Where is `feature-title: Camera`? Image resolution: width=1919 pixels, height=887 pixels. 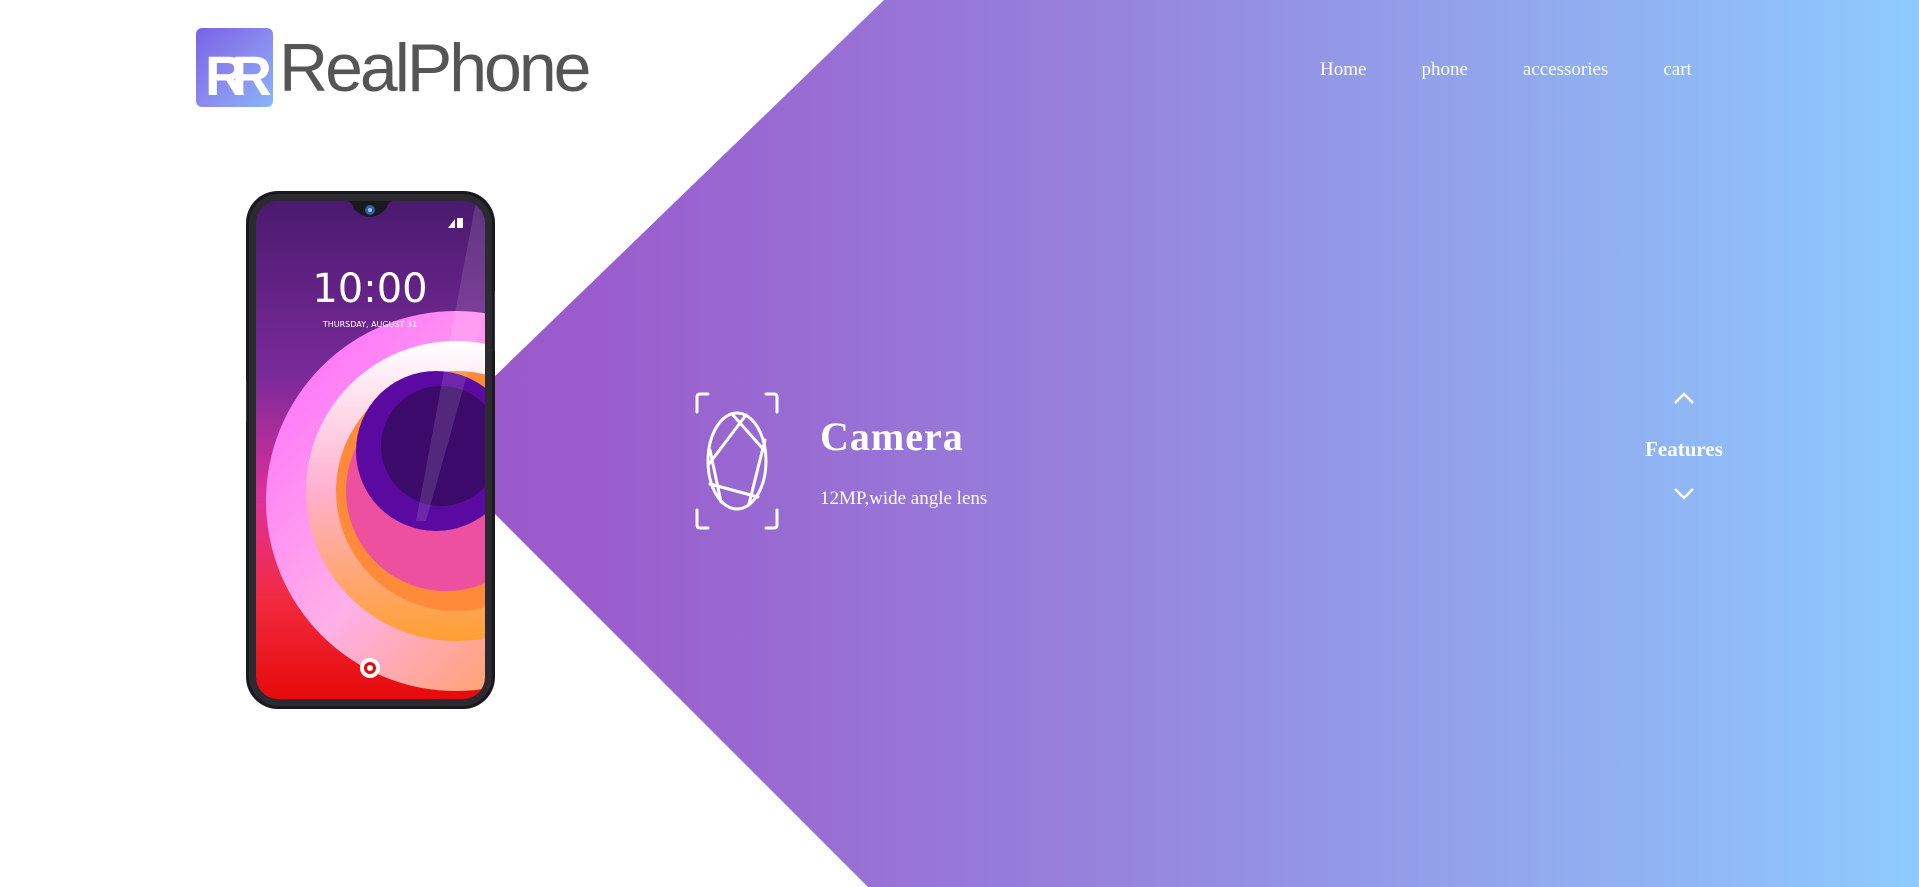 feature-title: Camera is located at coordinates (892, 436).